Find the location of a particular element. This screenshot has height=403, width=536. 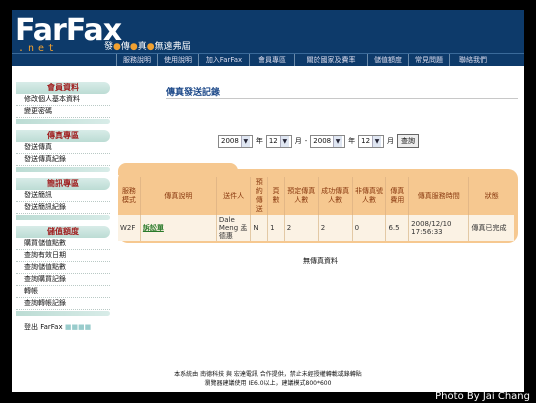

col-status: 狀態 is located at coordinates (491, 195).